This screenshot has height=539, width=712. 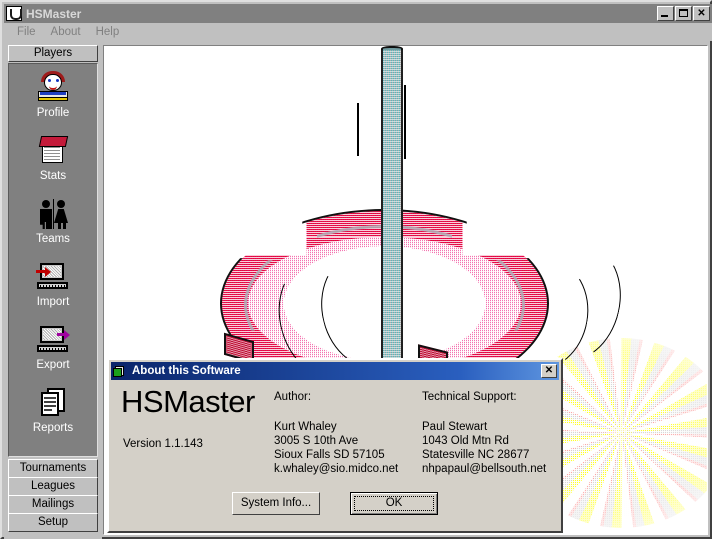 I want to click on computer-export-icon, so click(x=53, y=340).